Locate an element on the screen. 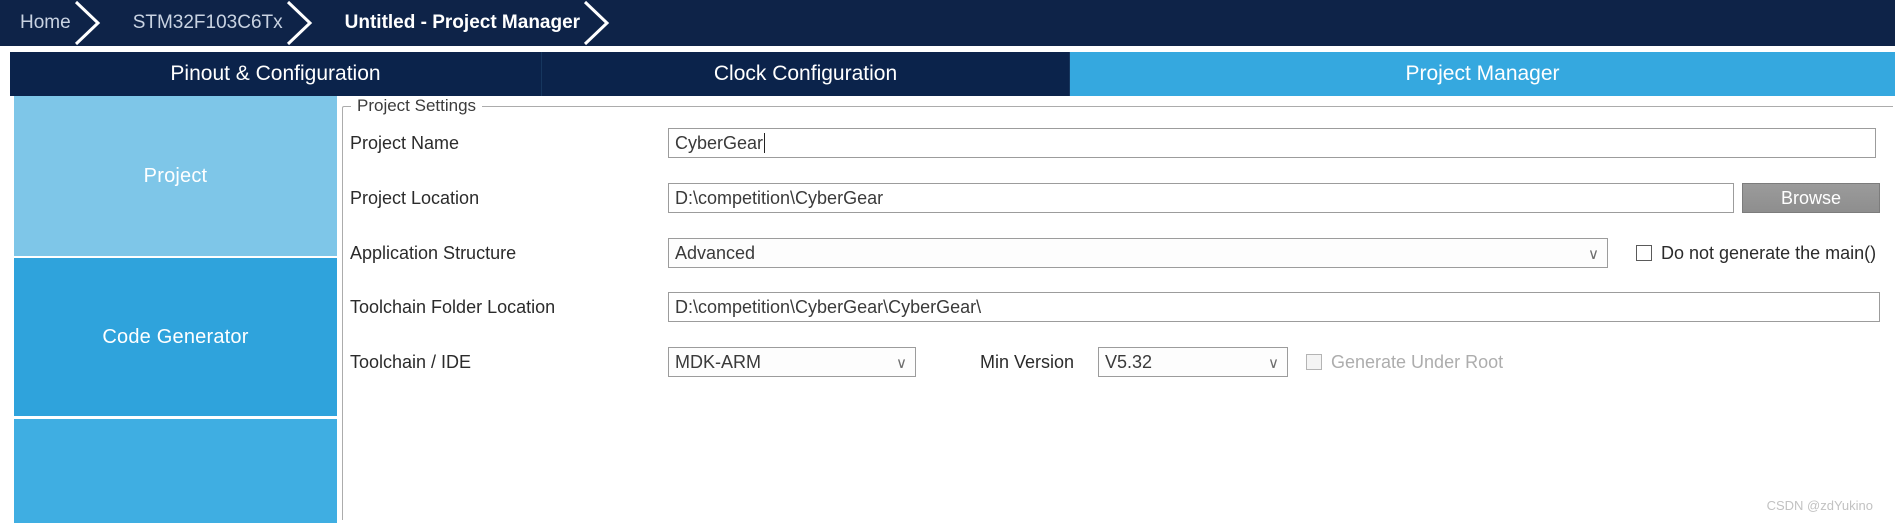  breadcrumb-item-mcu: STM32F103C6Tx is located at coordinates (211, 23).